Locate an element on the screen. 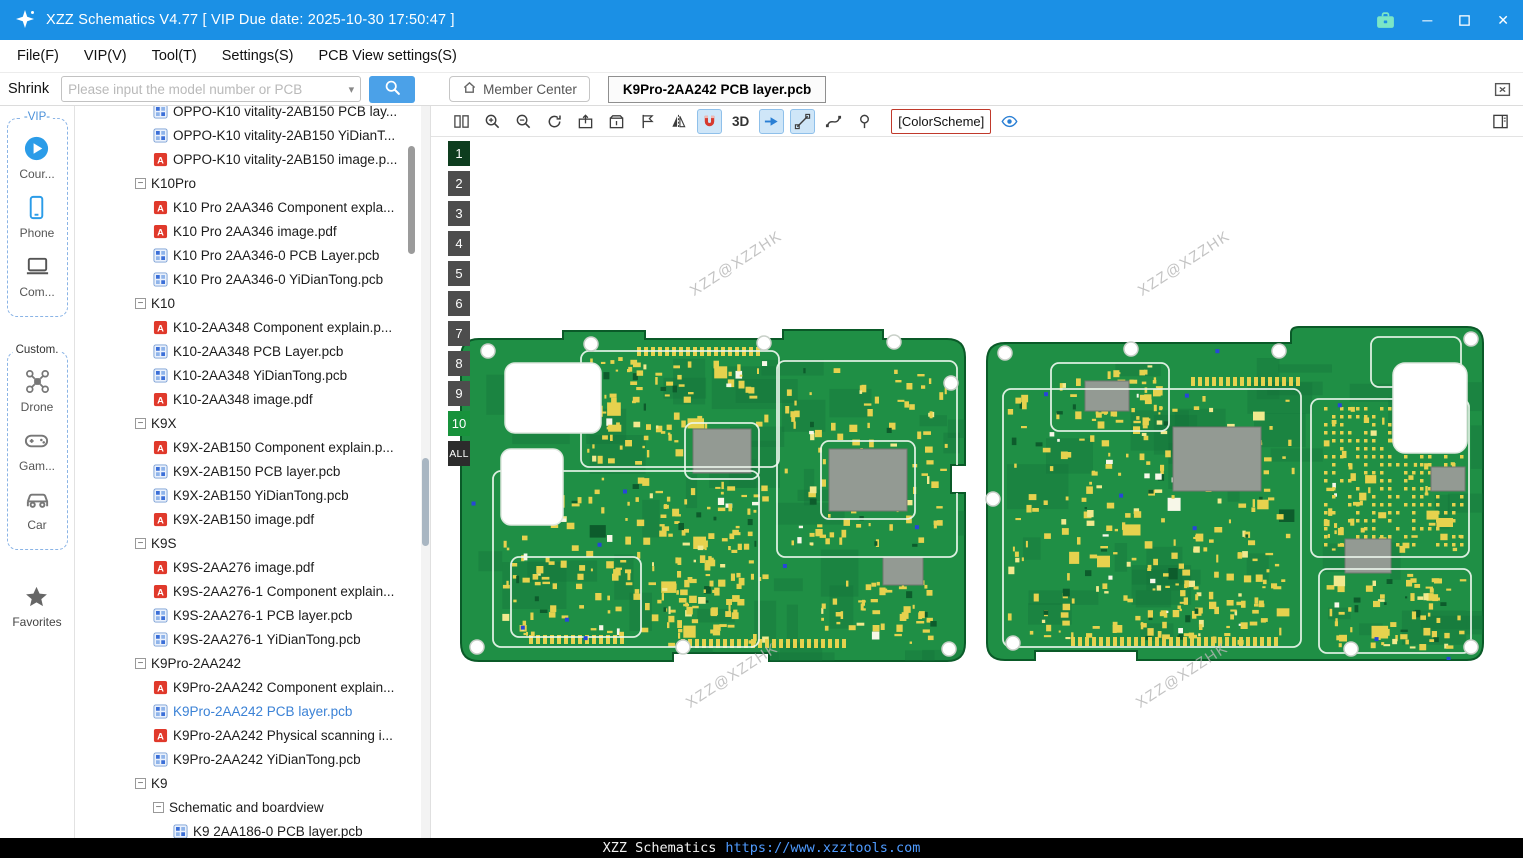  tree-item: − K9S is located at coordinates (252, 543).